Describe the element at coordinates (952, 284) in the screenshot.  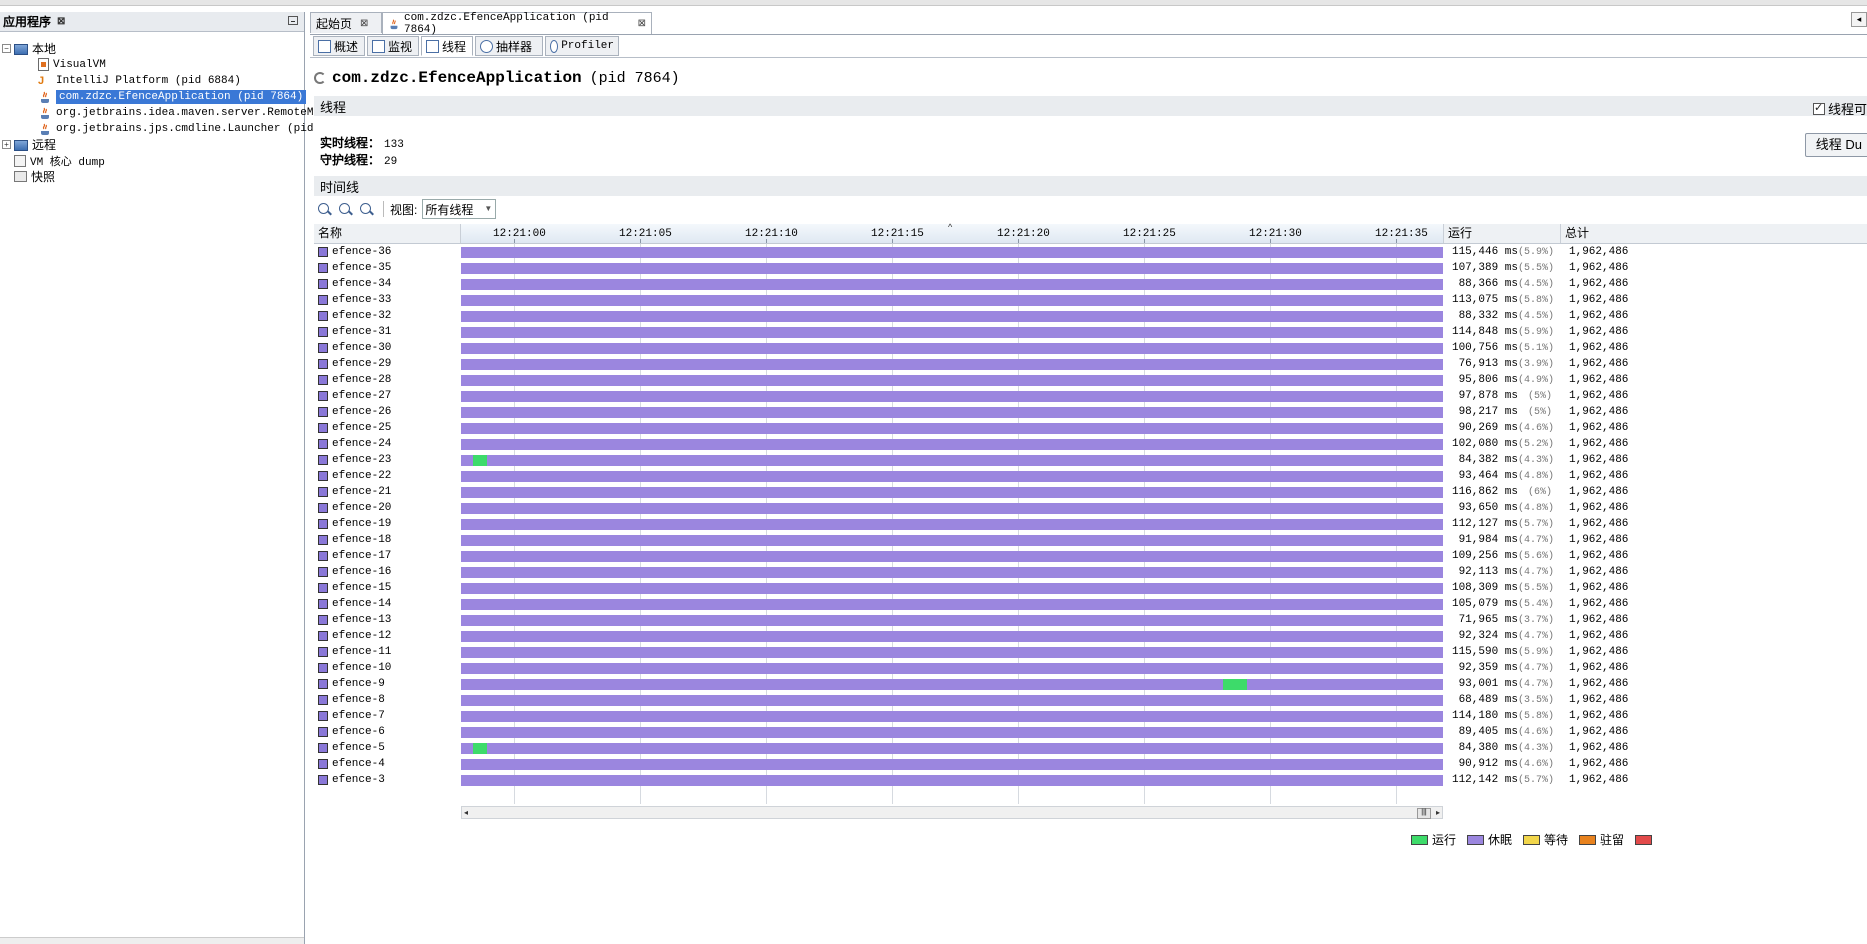
I see `thread-timeline-bar` at that location.